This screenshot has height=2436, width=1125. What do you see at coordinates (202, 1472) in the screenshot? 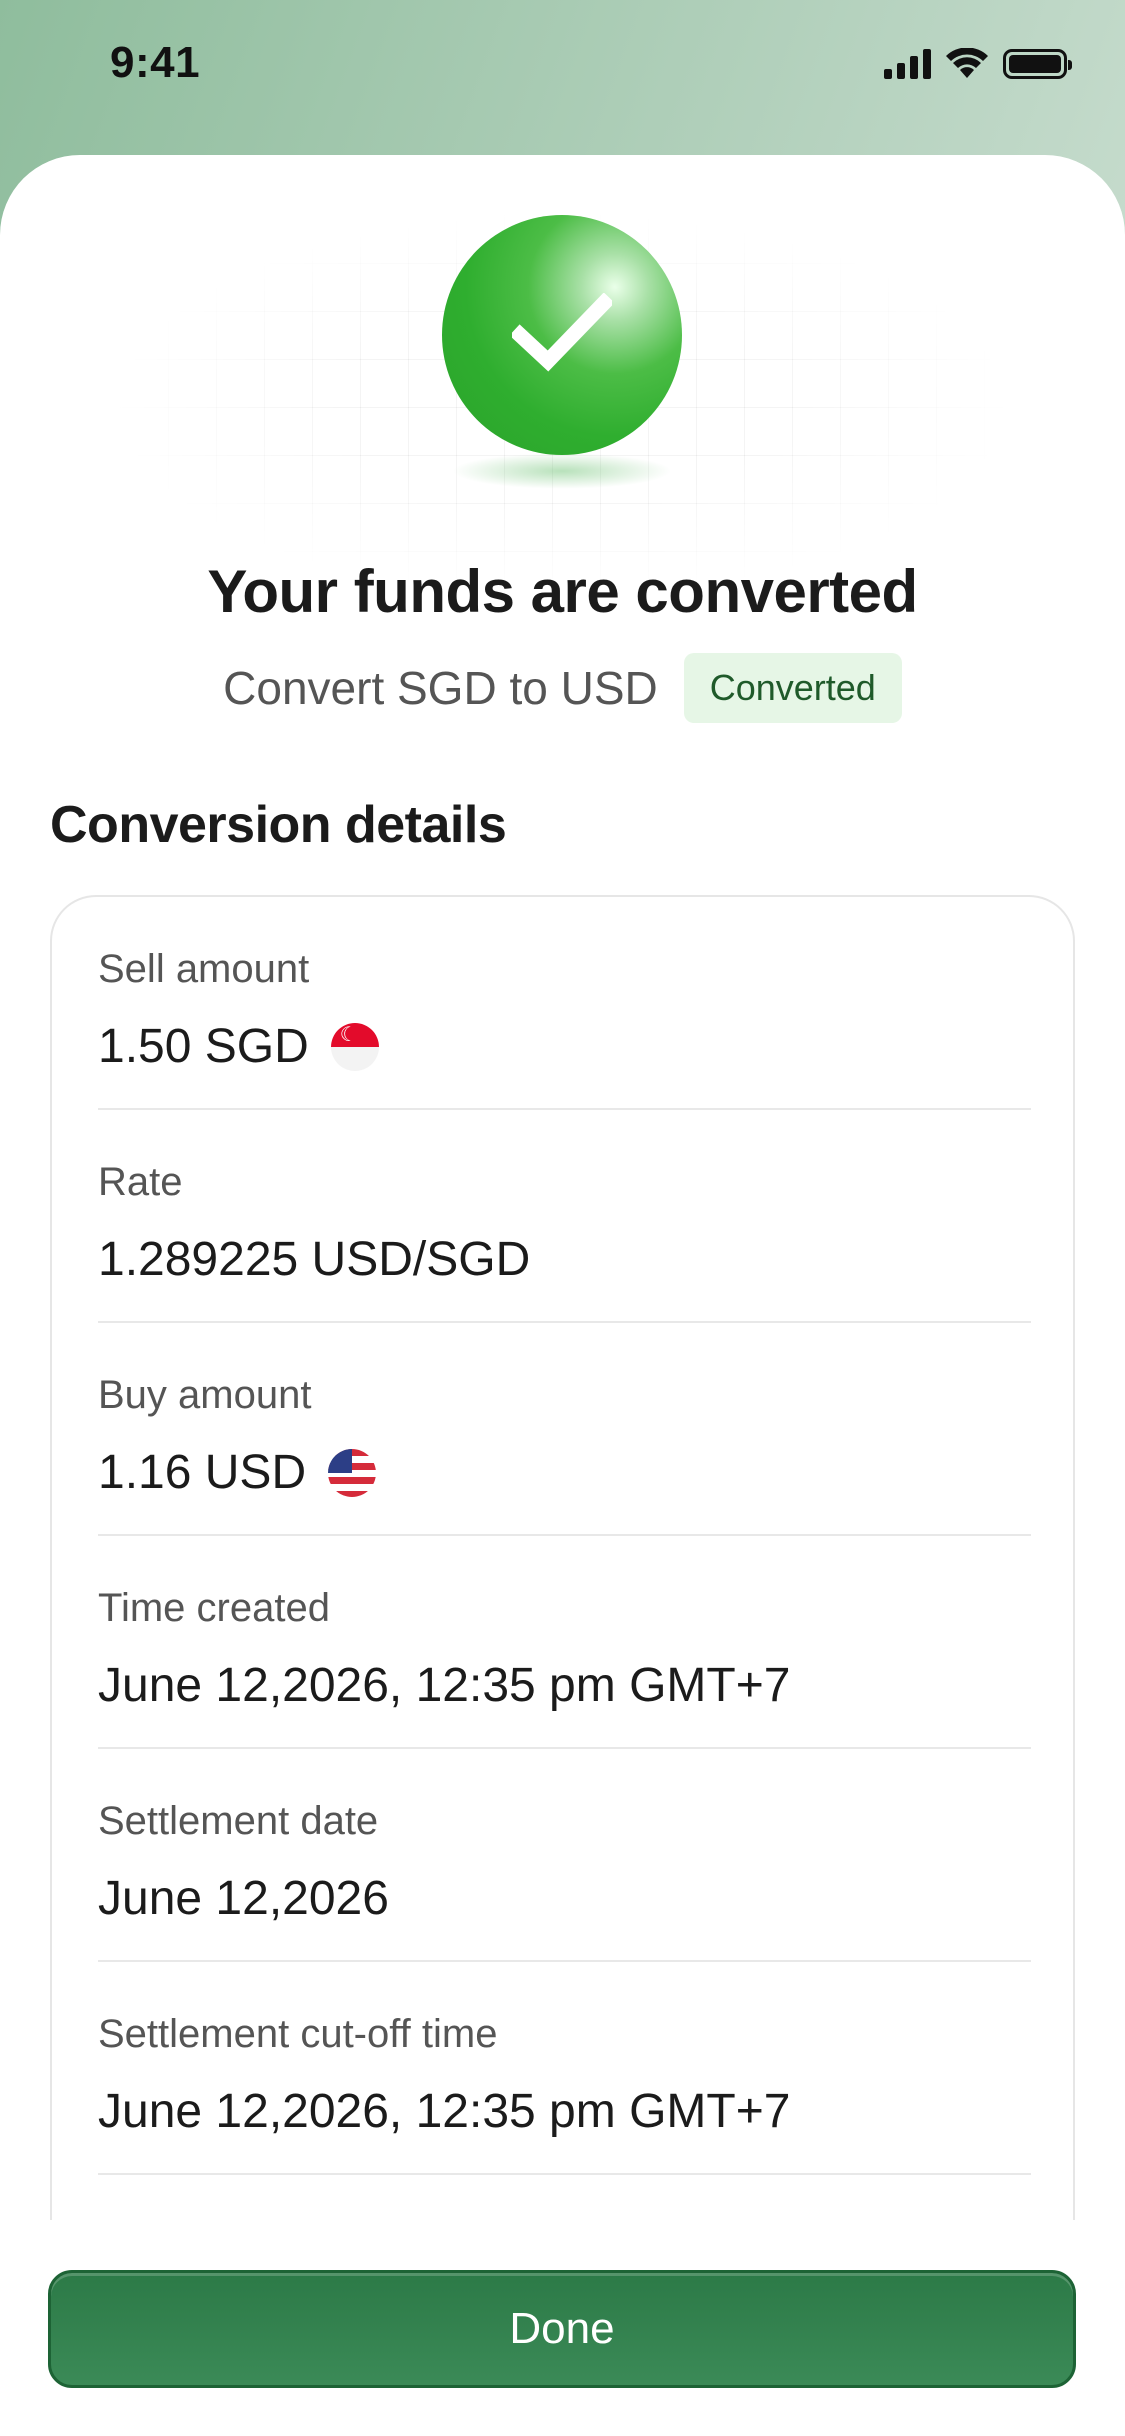
I see `detail-value: 1.16 USD` at bounding box center [202, 1472].